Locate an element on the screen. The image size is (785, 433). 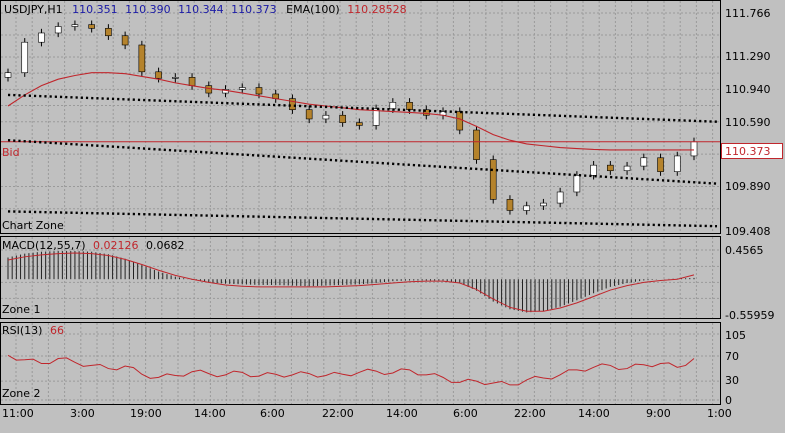
bid-label: Bid is located at coordinates (11, 152).